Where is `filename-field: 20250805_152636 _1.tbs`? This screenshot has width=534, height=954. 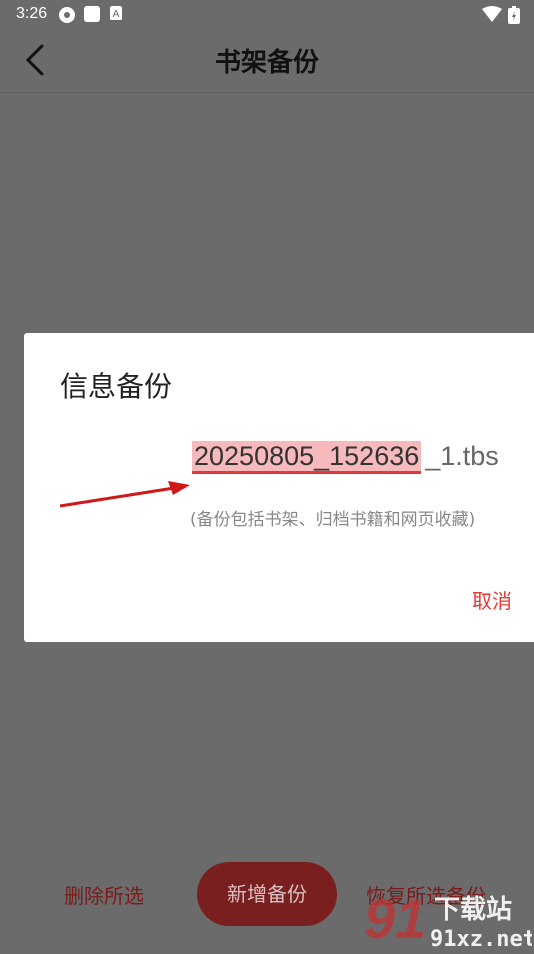 filename-field: 20250805_152636 _1.tbs is located at coordinates (345, 457).